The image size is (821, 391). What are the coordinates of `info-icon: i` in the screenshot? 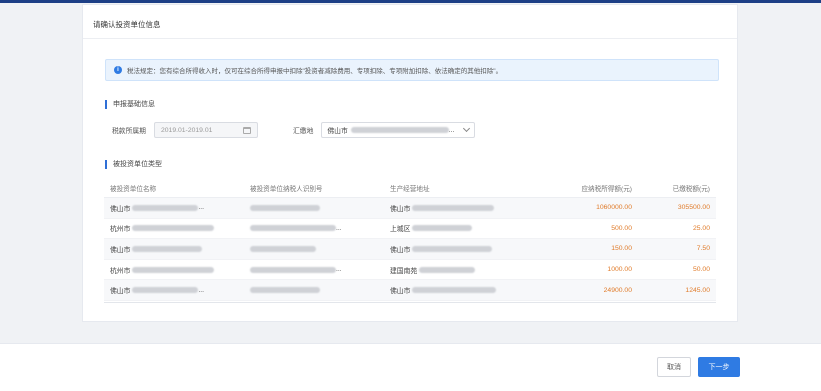 It's located at (118, 70).